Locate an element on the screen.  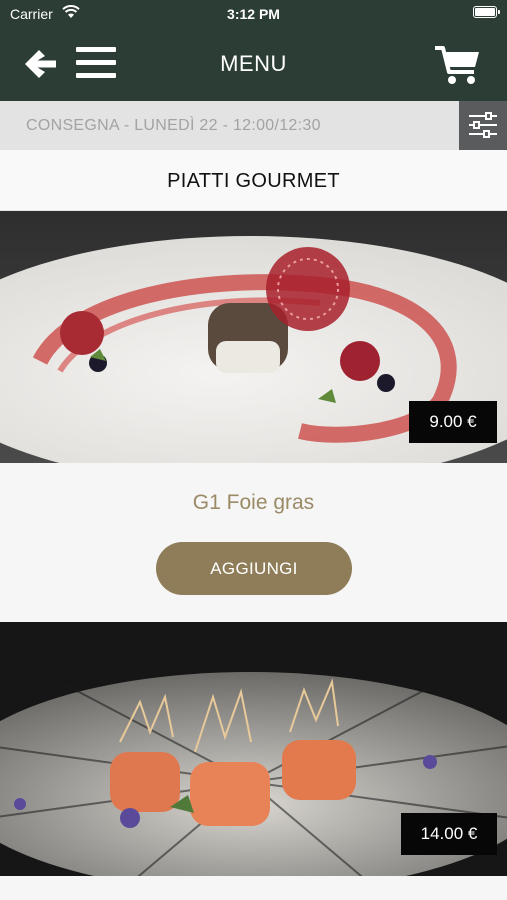
category-header: PIATTI GOURMET is located at coordinates (253, 180).